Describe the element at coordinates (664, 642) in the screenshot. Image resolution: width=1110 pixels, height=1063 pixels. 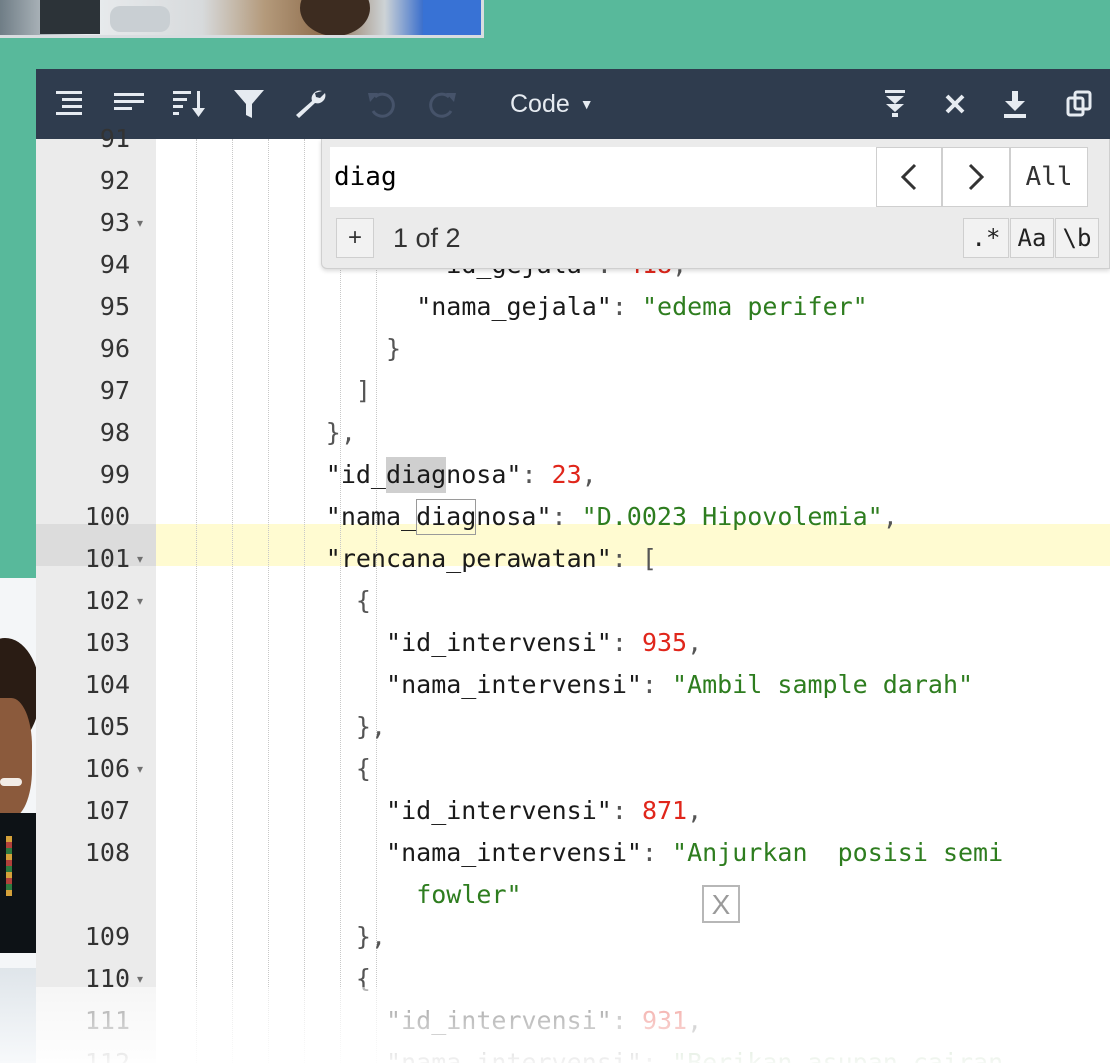
I see `code-token: 935` at that location.